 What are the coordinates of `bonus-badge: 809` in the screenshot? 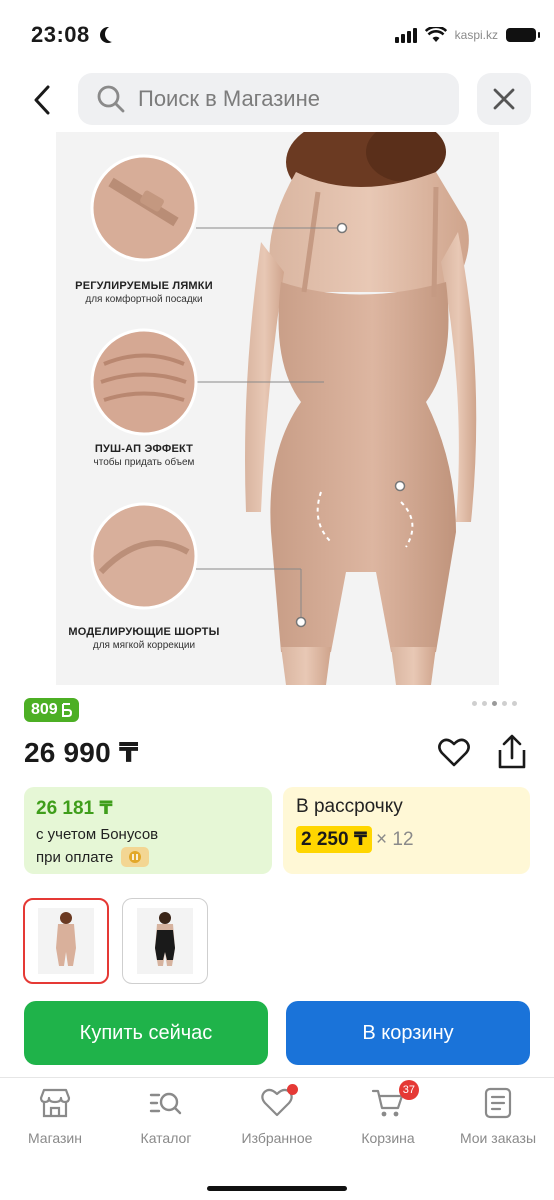 It's located at (51, 710).